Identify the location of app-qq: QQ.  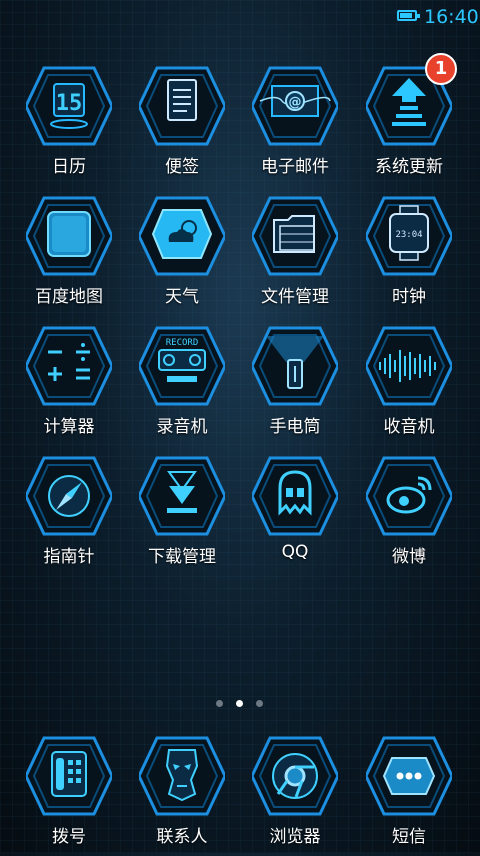
(295, 516).